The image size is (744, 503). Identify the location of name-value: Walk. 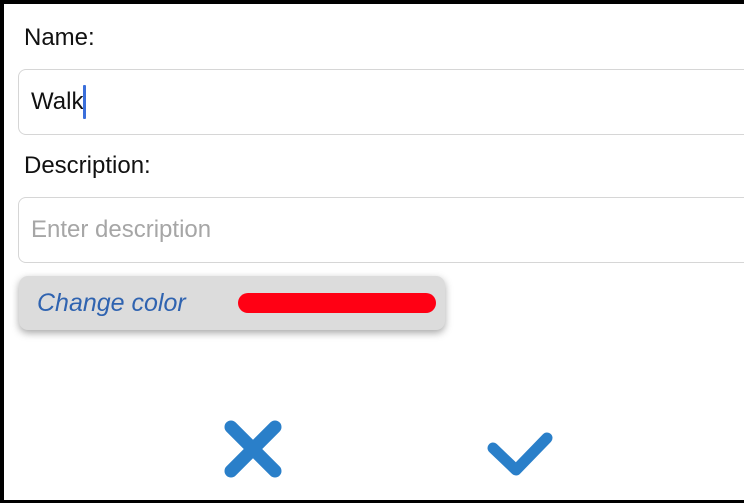
(57, 101).